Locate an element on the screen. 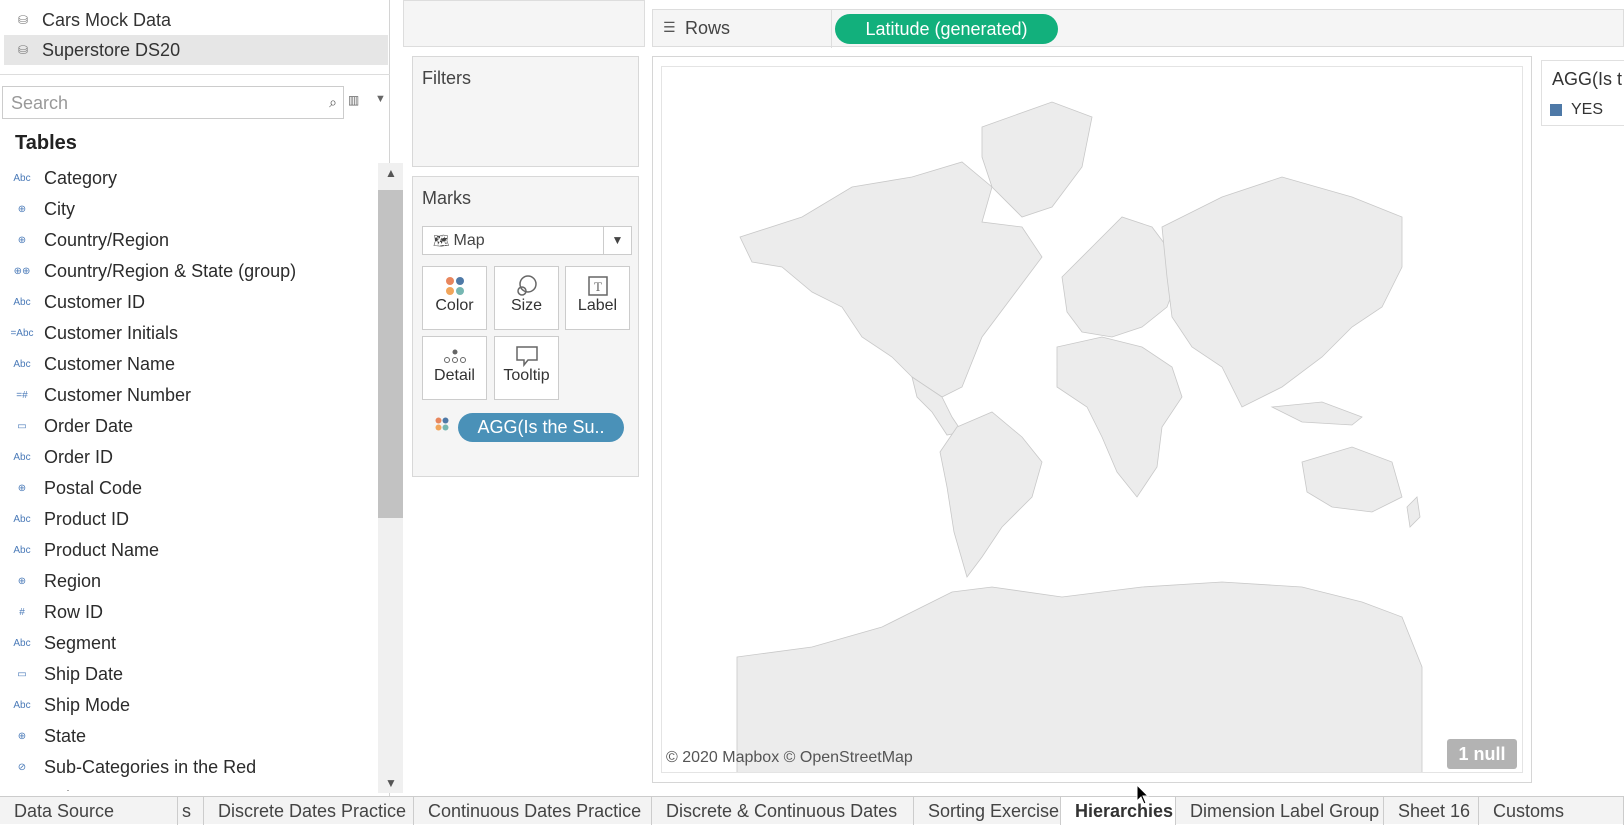 Image resolution: width=1624 pixels, height=825 pixels. field-item: ⊘ Sub-Categories in the Red is located at coordinates (189, 767).